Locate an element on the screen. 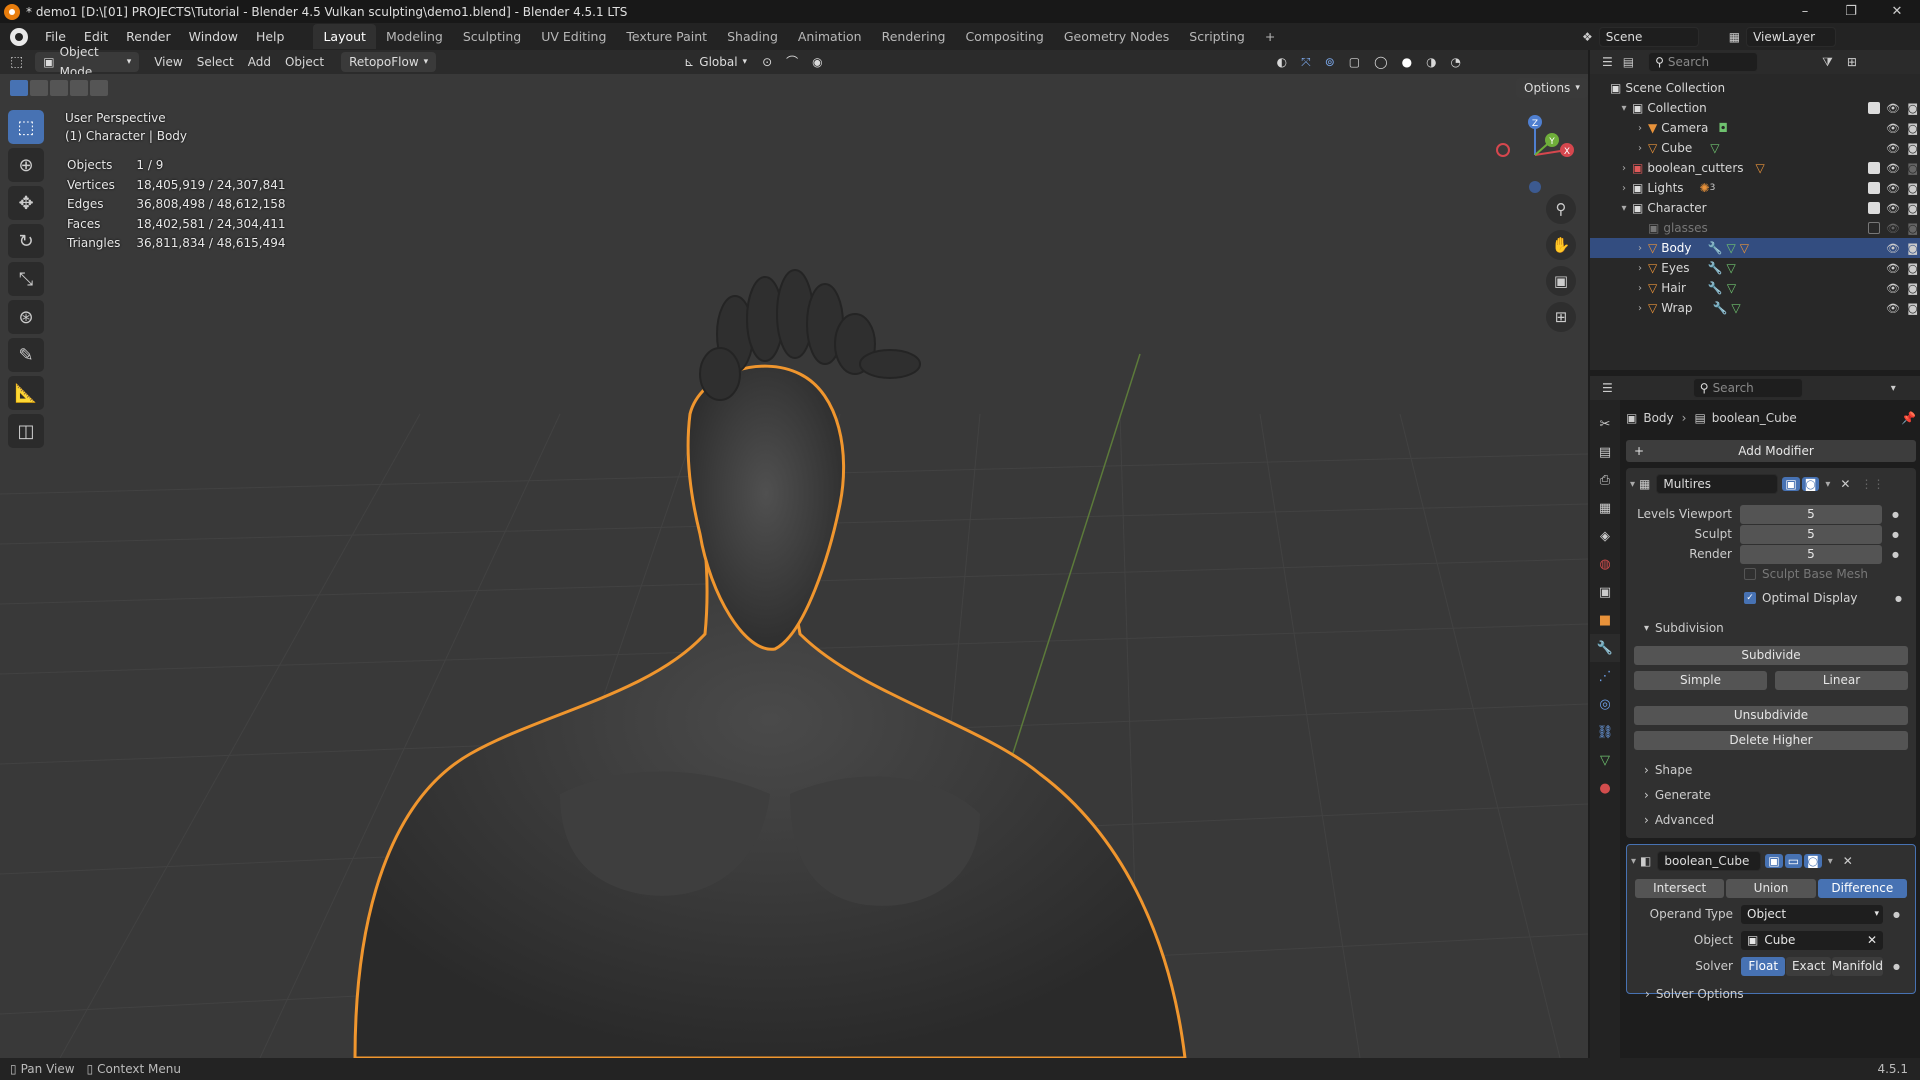 The height and width of the screenshot is (1080, 1920). pan-hand-icon: ✋ is located at coordinates (1561, 245).